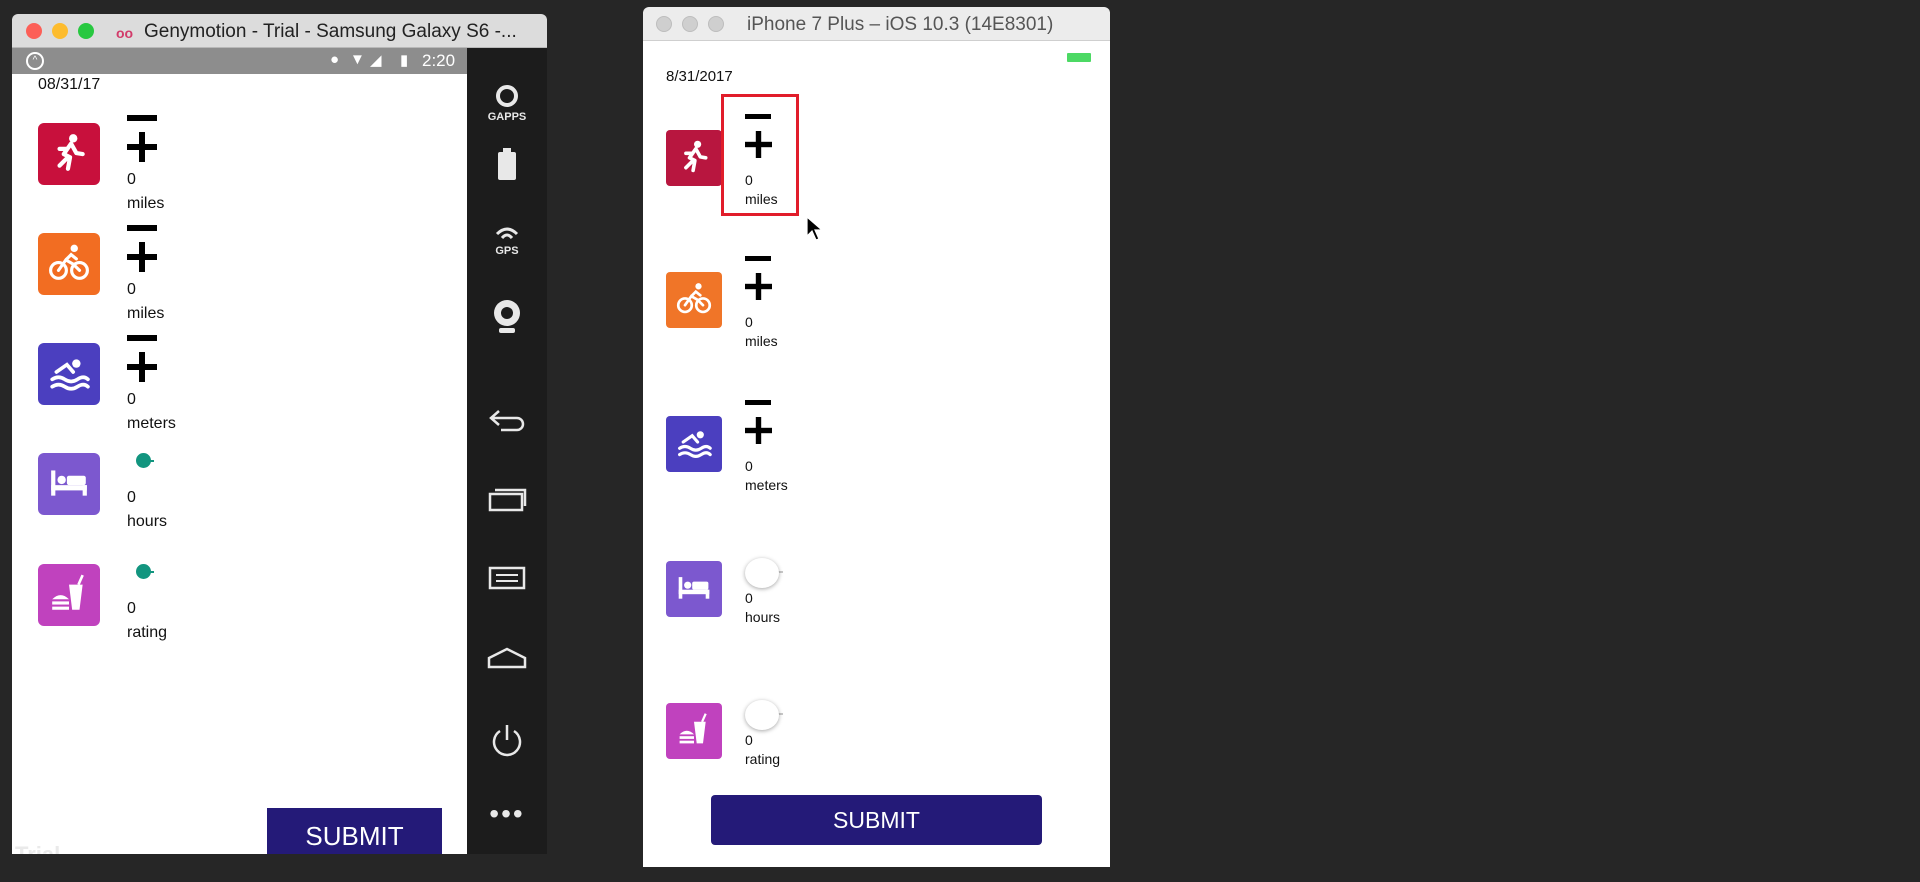 This screenshot has height=882, width=1920. I want to click on more-options-button: •••, so click(507, 814).